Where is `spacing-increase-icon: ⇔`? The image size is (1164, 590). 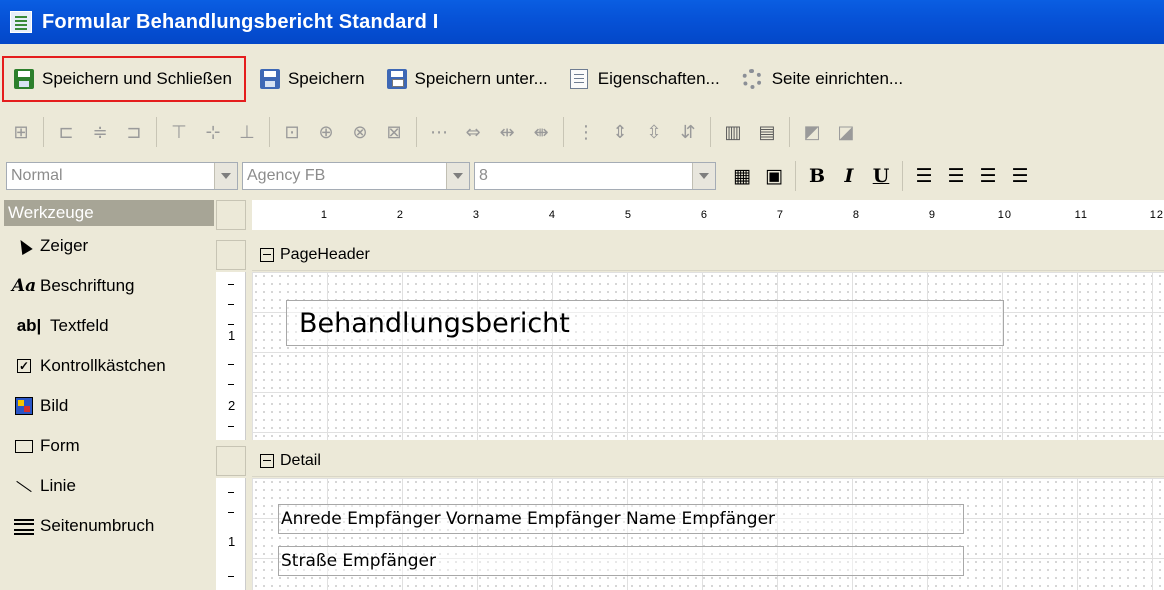
spacing-increase-icon: ⇔ is located at coordinates (473, 132).